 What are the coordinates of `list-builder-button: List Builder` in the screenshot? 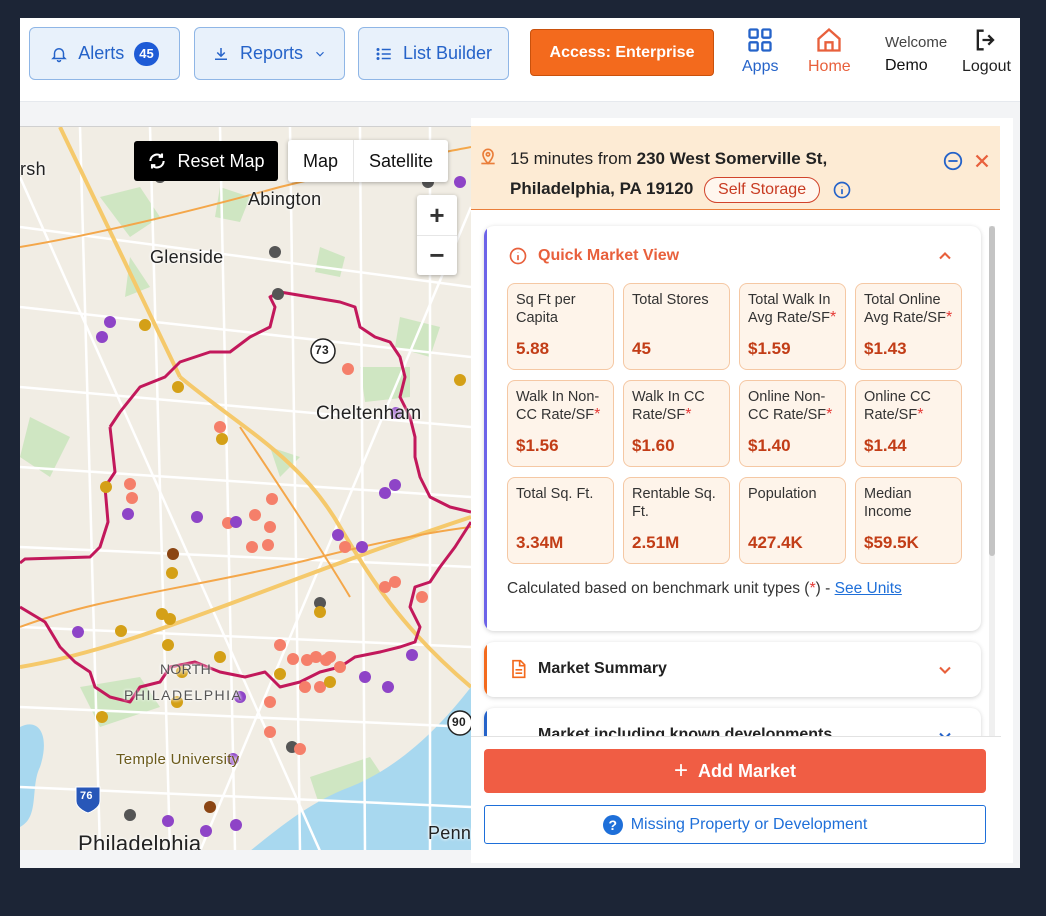 It's located at (433, 53).